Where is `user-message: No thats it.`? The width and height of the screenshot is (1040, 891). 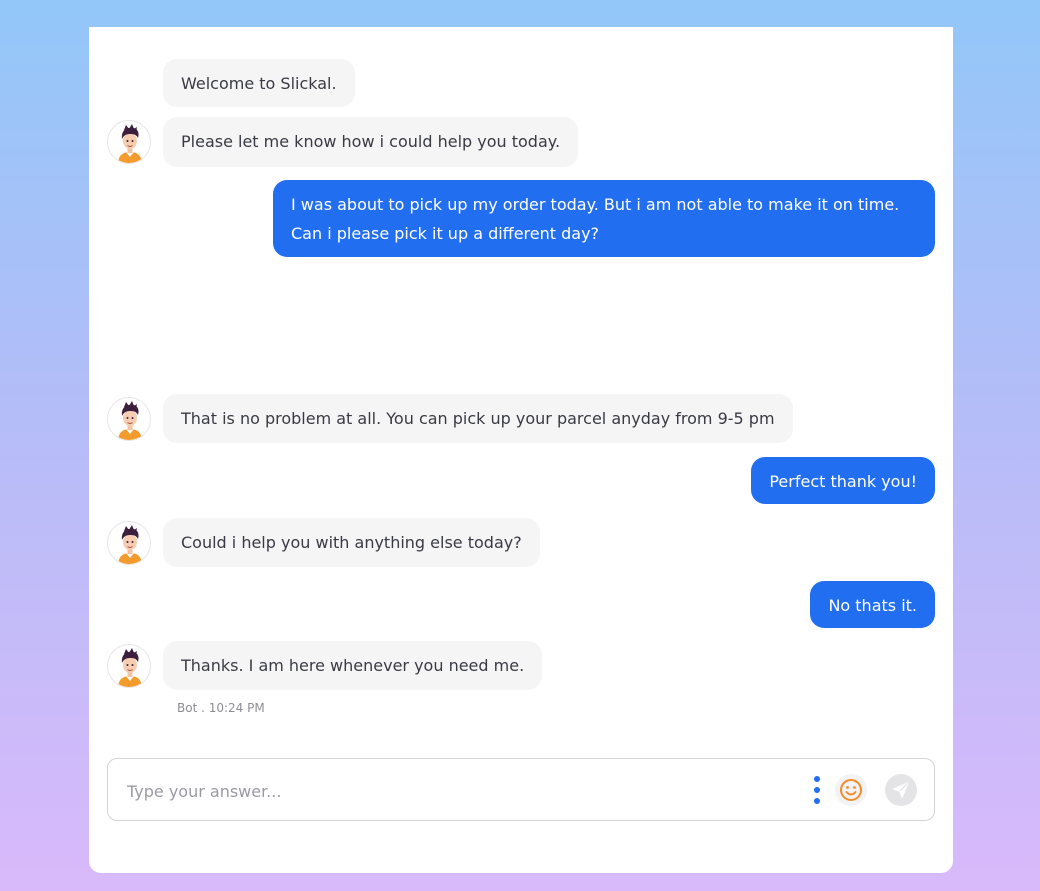
user-message: No thats it. is located at coordinates (872, 604).